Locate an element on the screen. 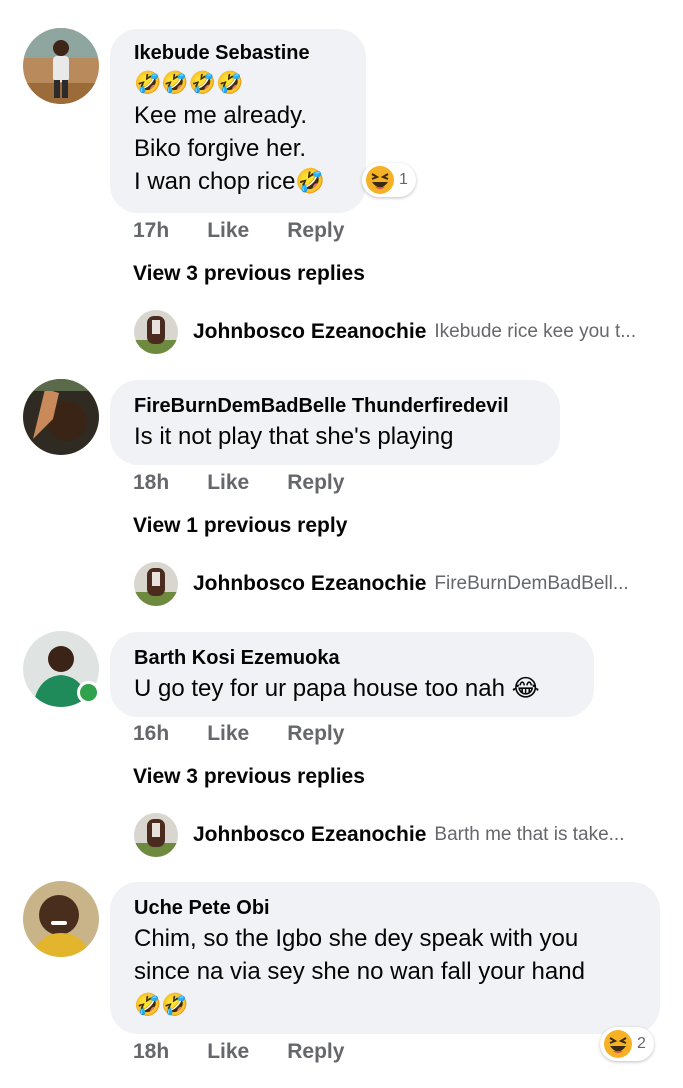  comment-author: Barth Kosi Ezemuoka is located at coordinates (352, 658).